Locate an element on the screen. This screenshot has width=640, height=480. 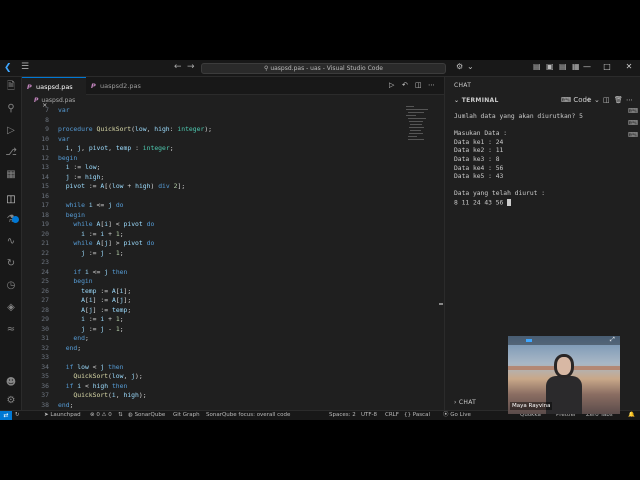
remote-explorer-icon: ◫ is located at coordinates (11, 200).